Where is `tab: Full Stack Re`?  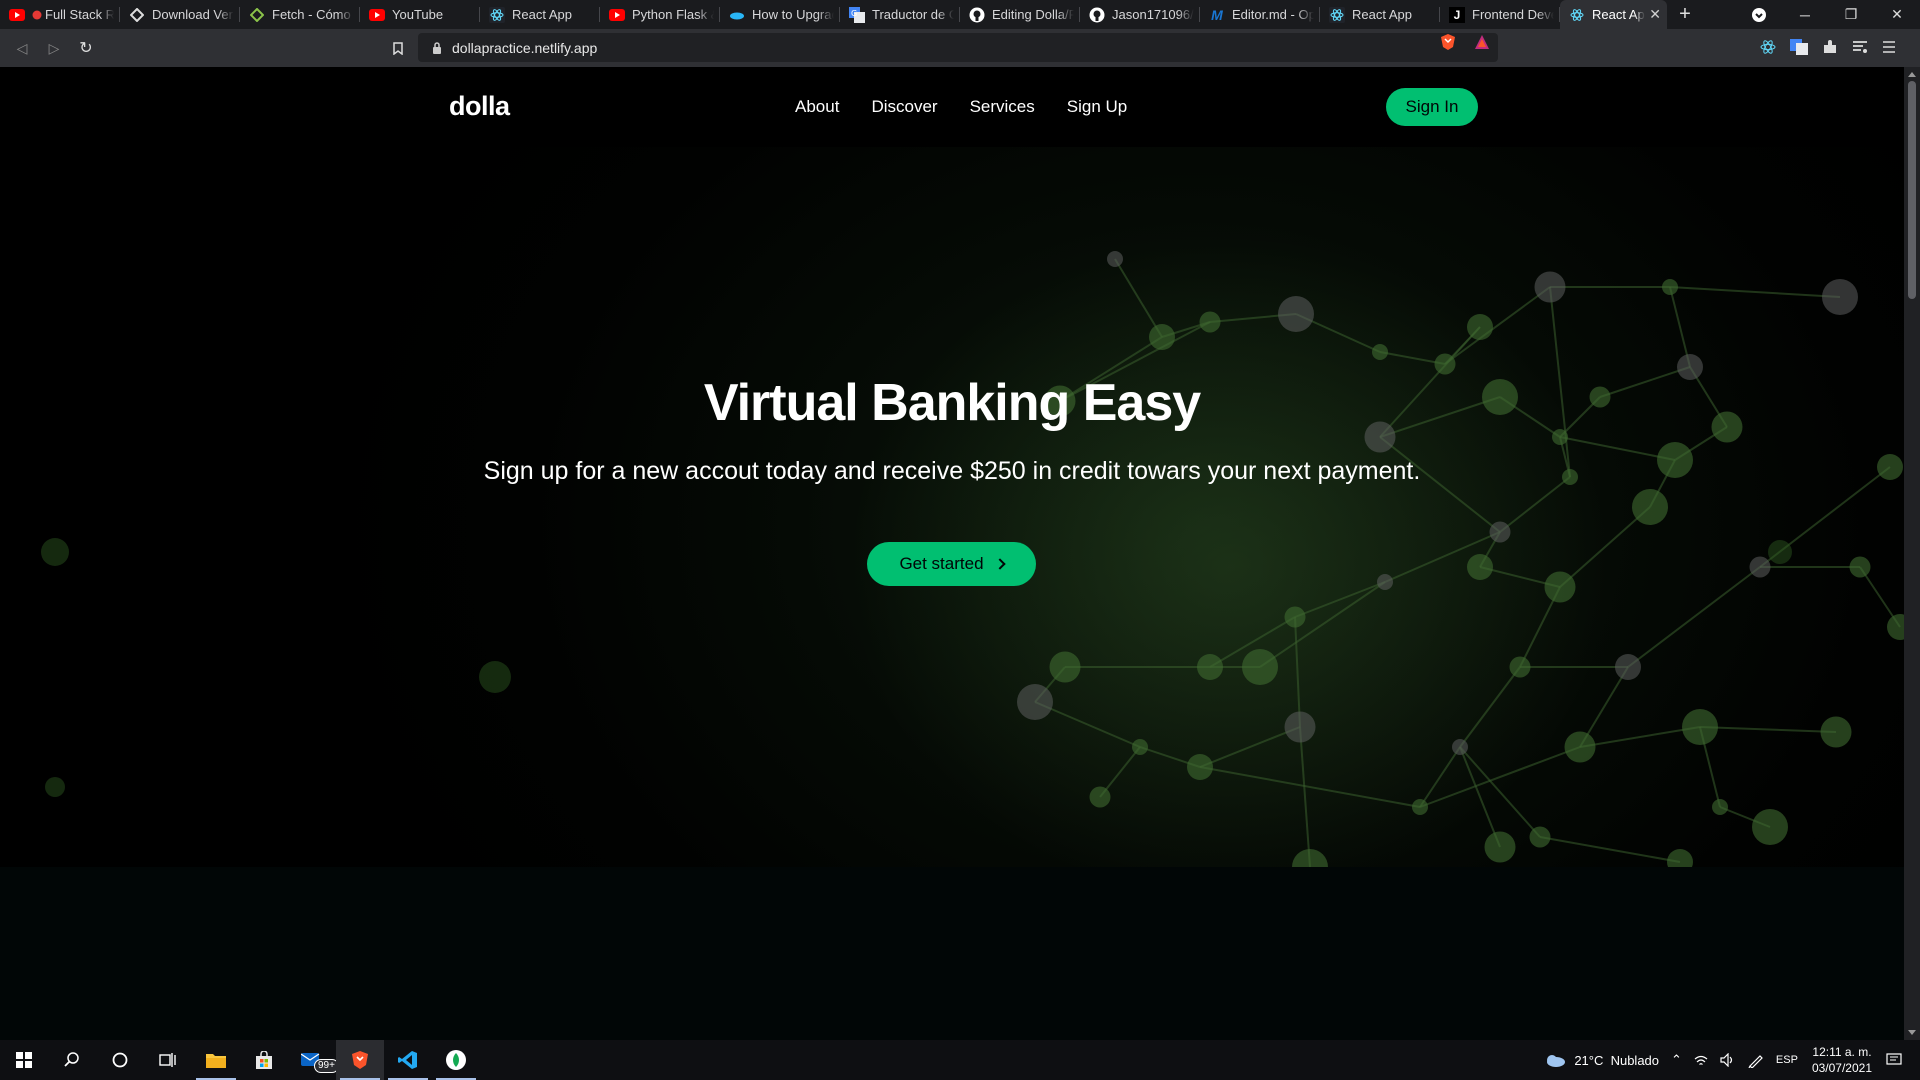
tab: Full Stack Re is located at coordinates (60, 14).